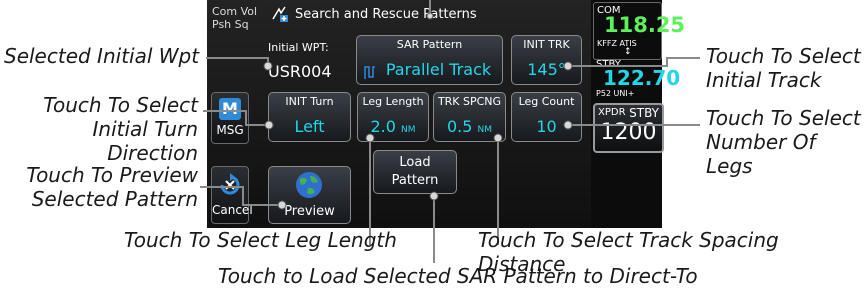 The height and width of the screenshot is (292, 868). What do you see at coordinates (783, 118) in the screenshot?
I see `annotation-num-legs-1: Touch To Select` at bounding box center [783, 118].